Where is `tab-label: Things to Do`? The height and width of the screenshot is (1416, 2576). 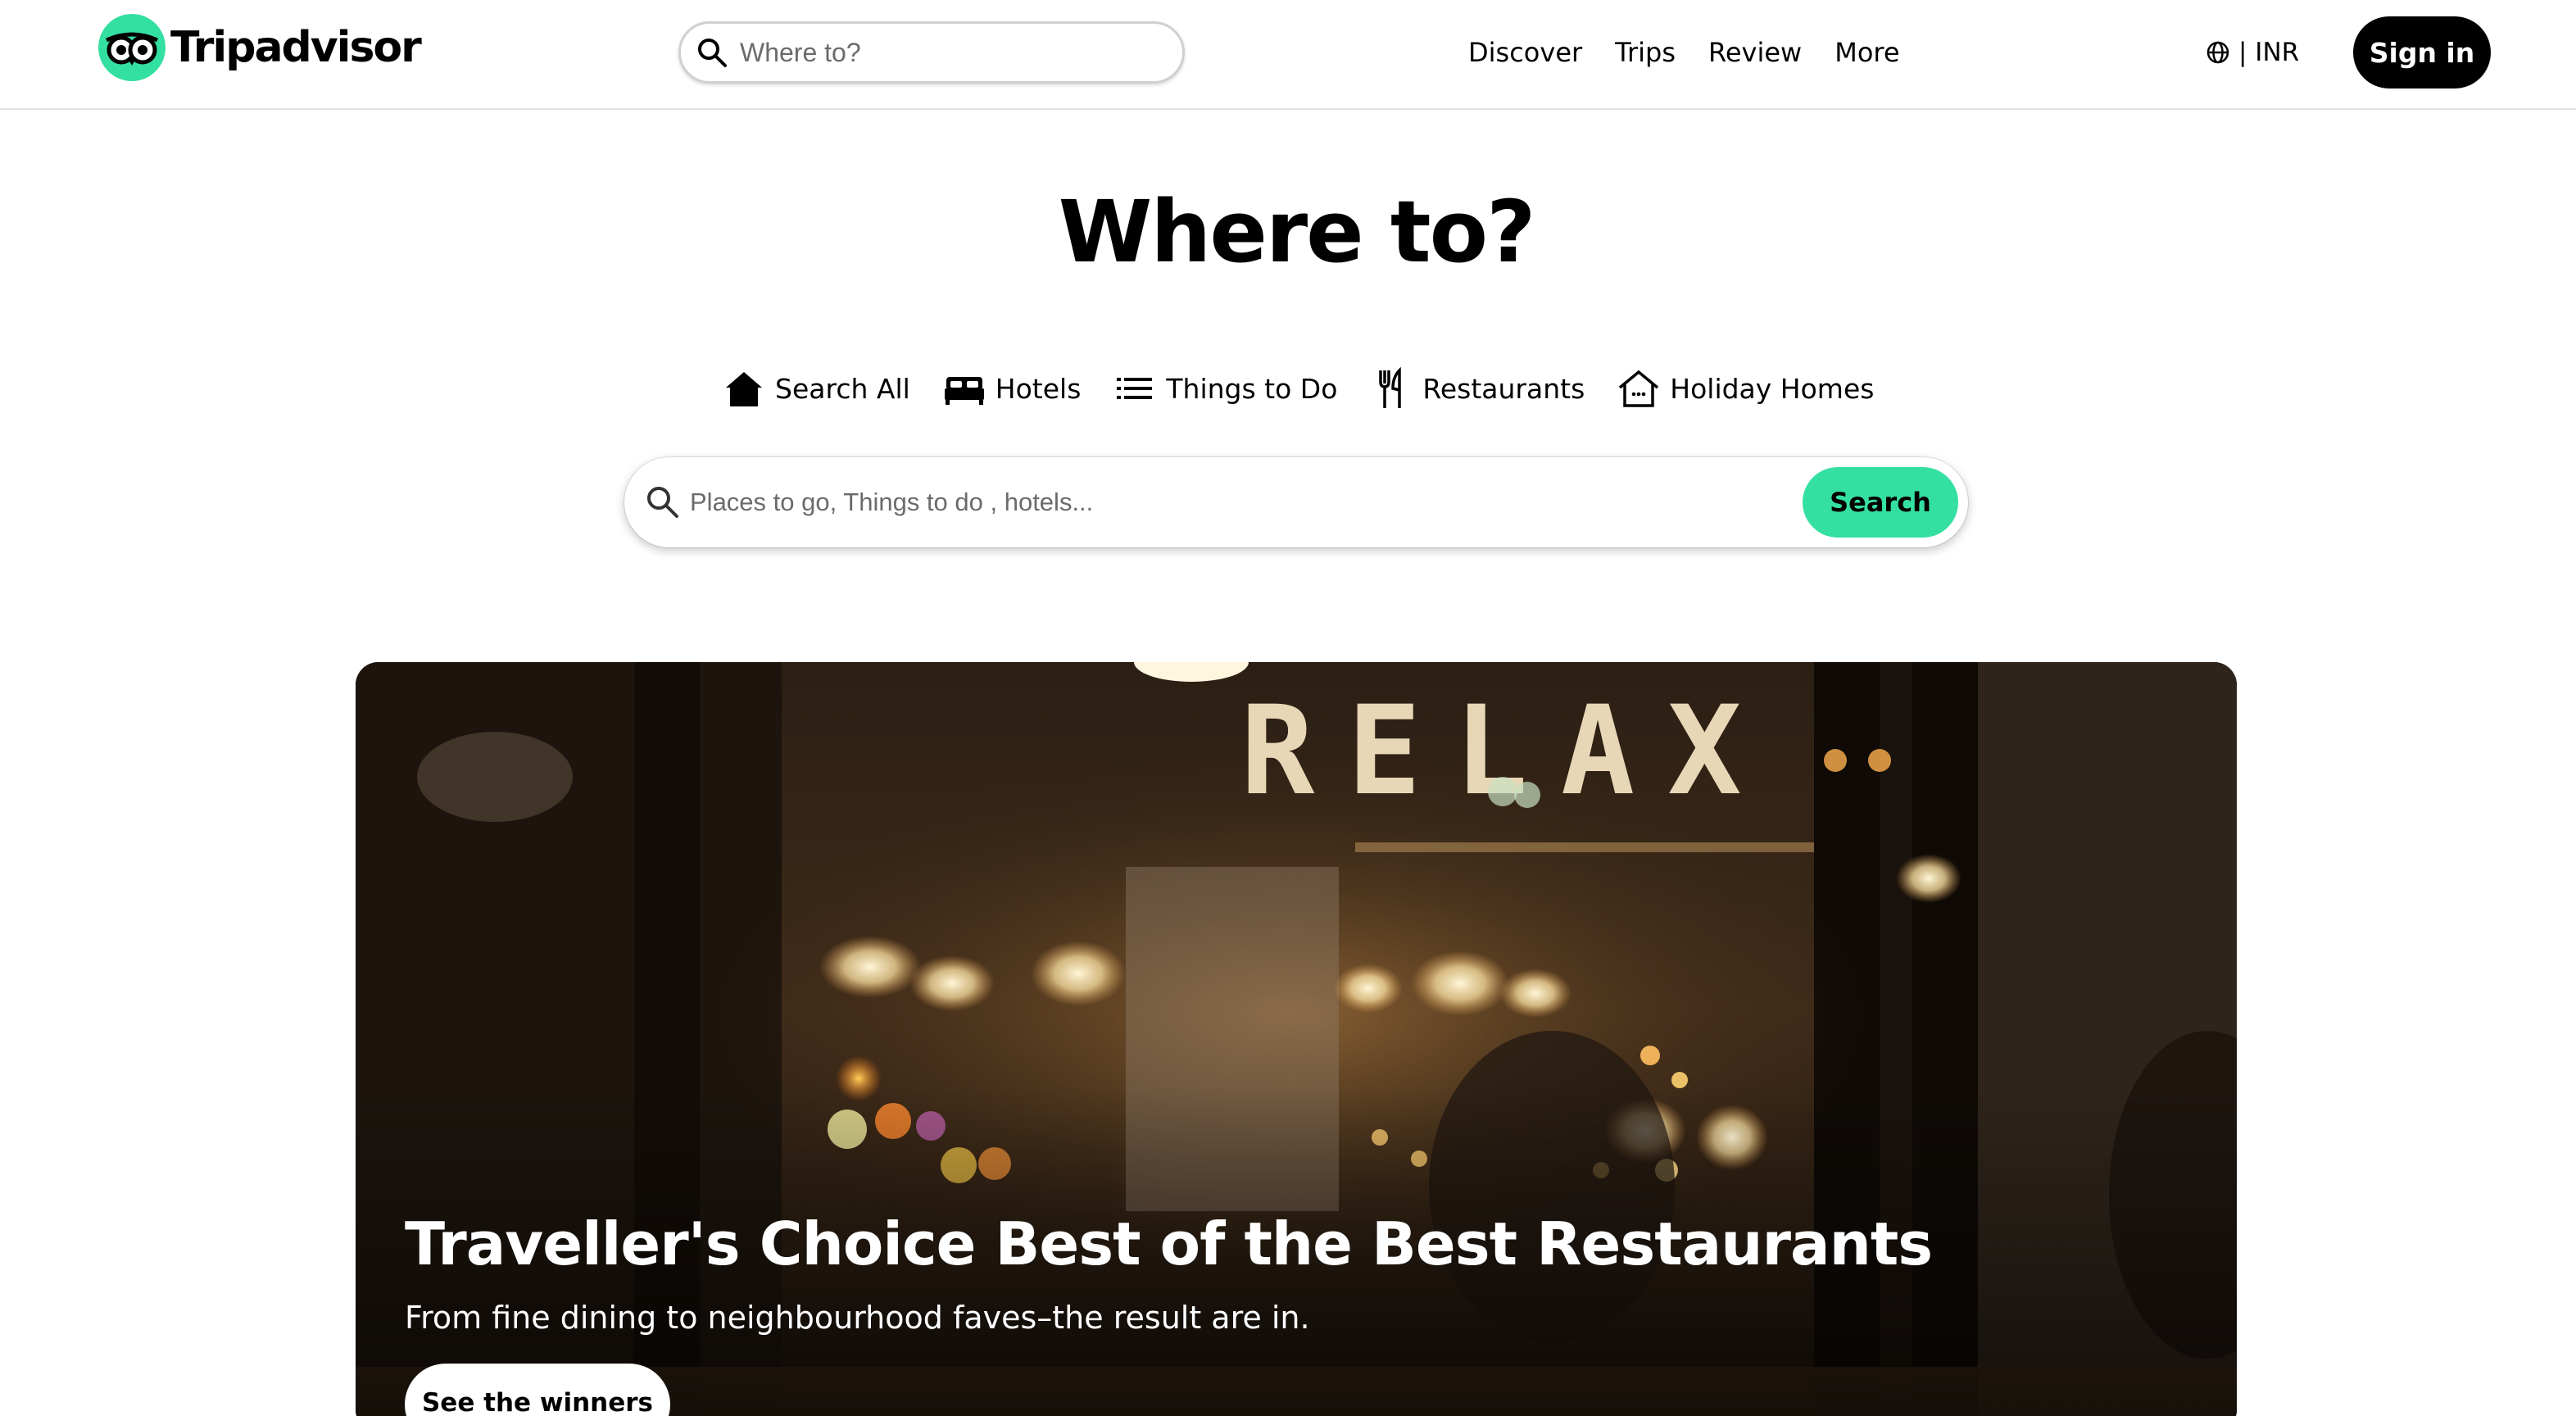
tab-label: Things to Do is located at coordinates (1252, 388).